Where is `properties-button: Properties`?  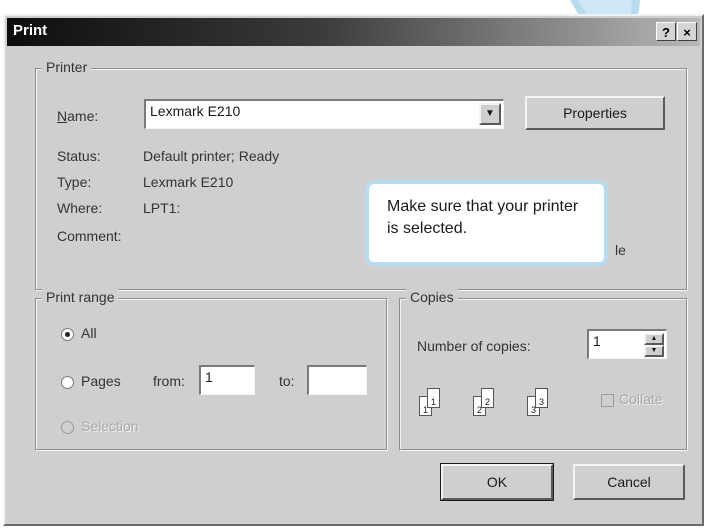 properties-button: Properties is located at coordinates (595, 113).